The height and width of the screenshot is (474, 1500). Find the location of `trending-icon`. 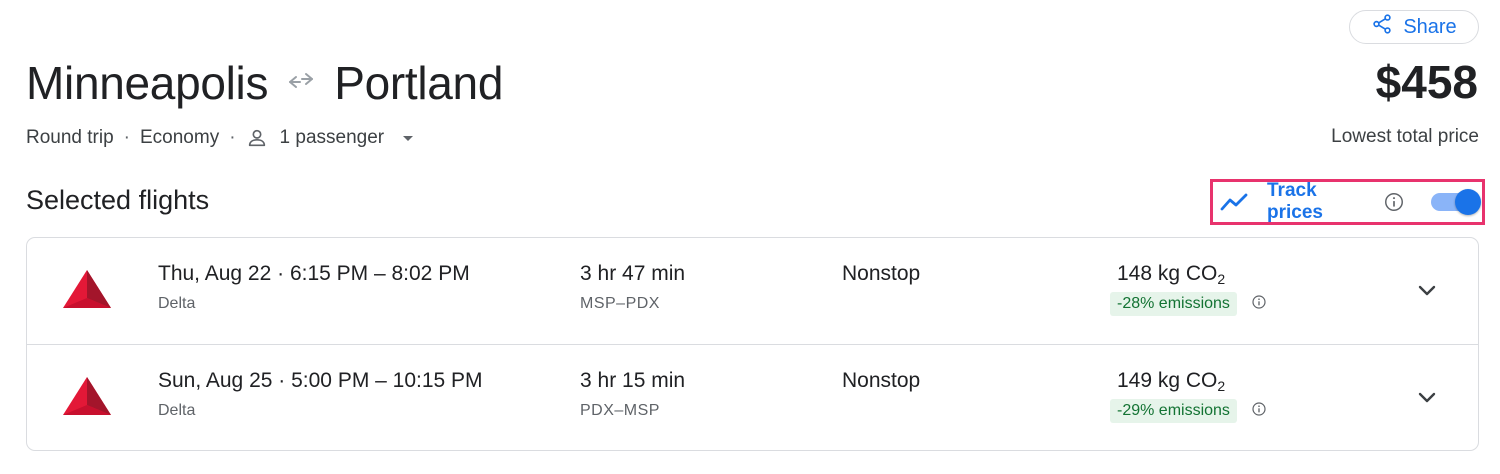

trending-icon is located at coordinates (1236, 202).